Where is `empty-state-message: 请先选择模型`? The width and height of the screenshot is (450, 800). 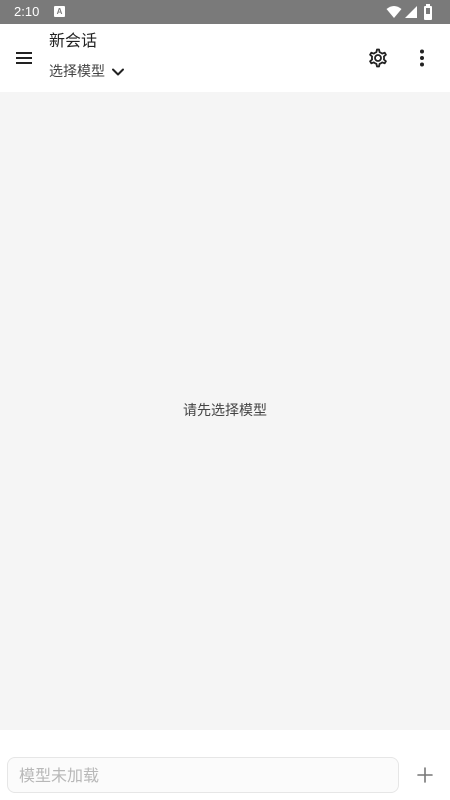
empty-state-message: 请先选择模型 is located at coordinates (225, 411).